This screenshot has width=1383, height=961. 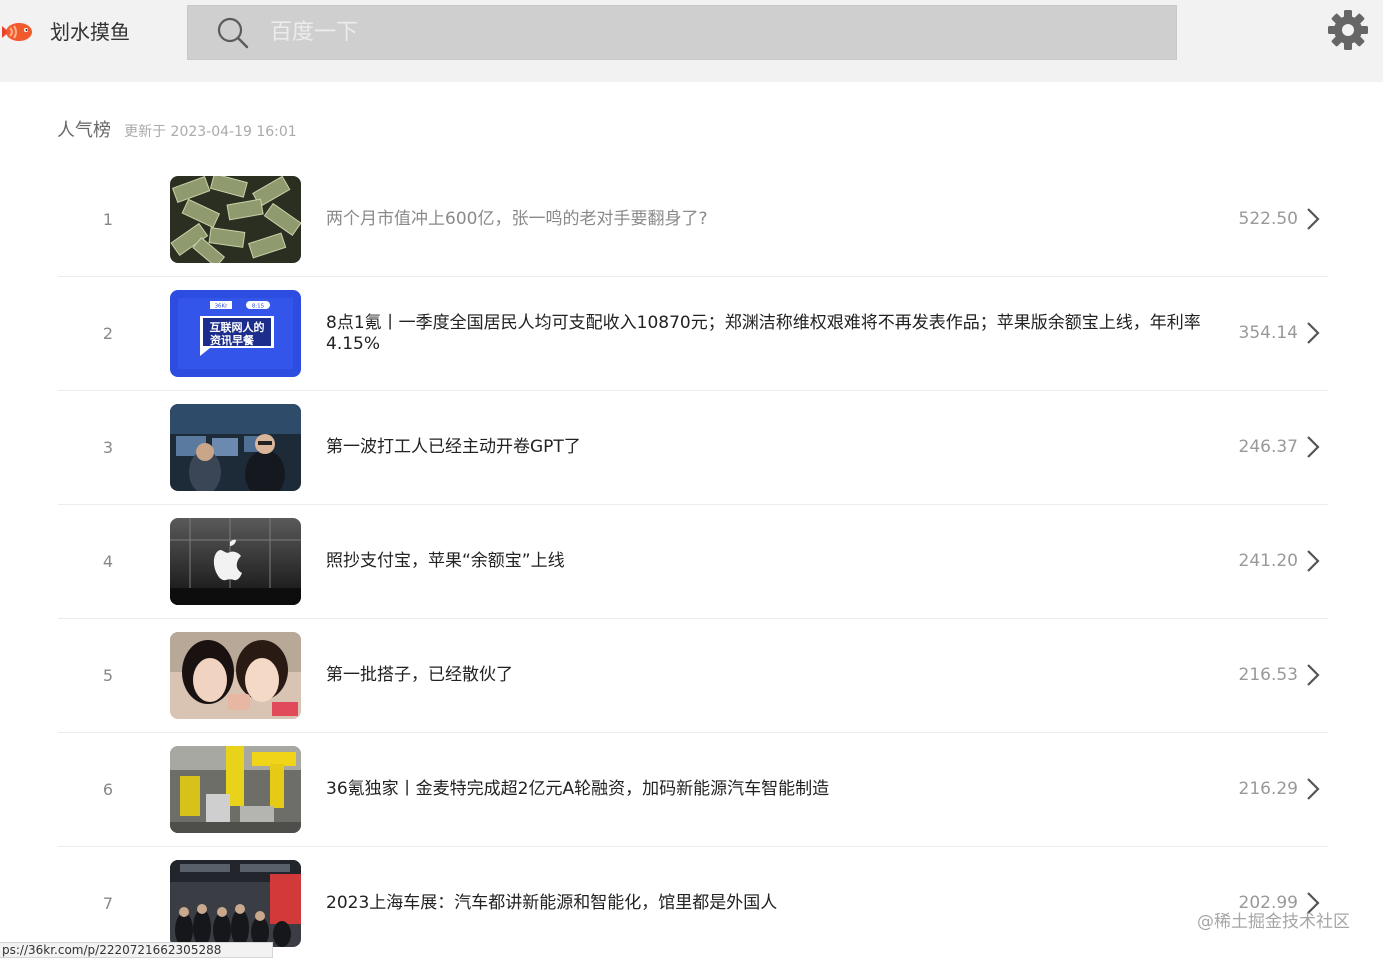 I want to click on list-item: 4 照抄支付宝，苹果“余额宝”上线 241.20, so click(x=693, y=562).